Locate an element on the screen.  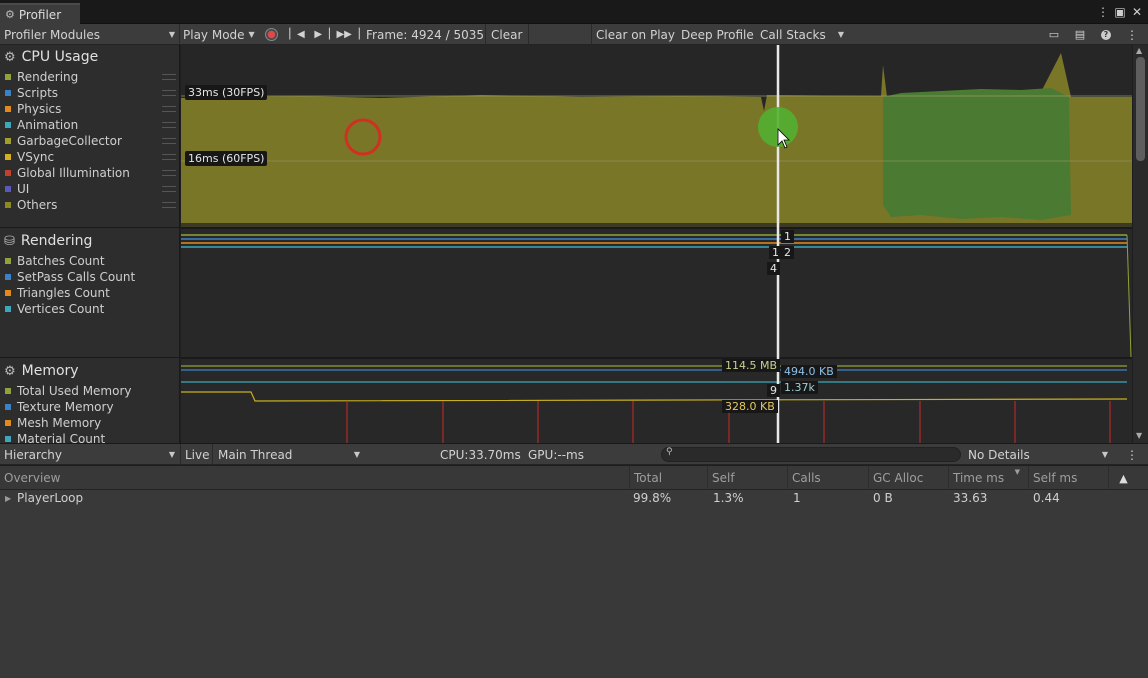
legend-item-memory: Texture Memory is located at coordinates (89, 407).